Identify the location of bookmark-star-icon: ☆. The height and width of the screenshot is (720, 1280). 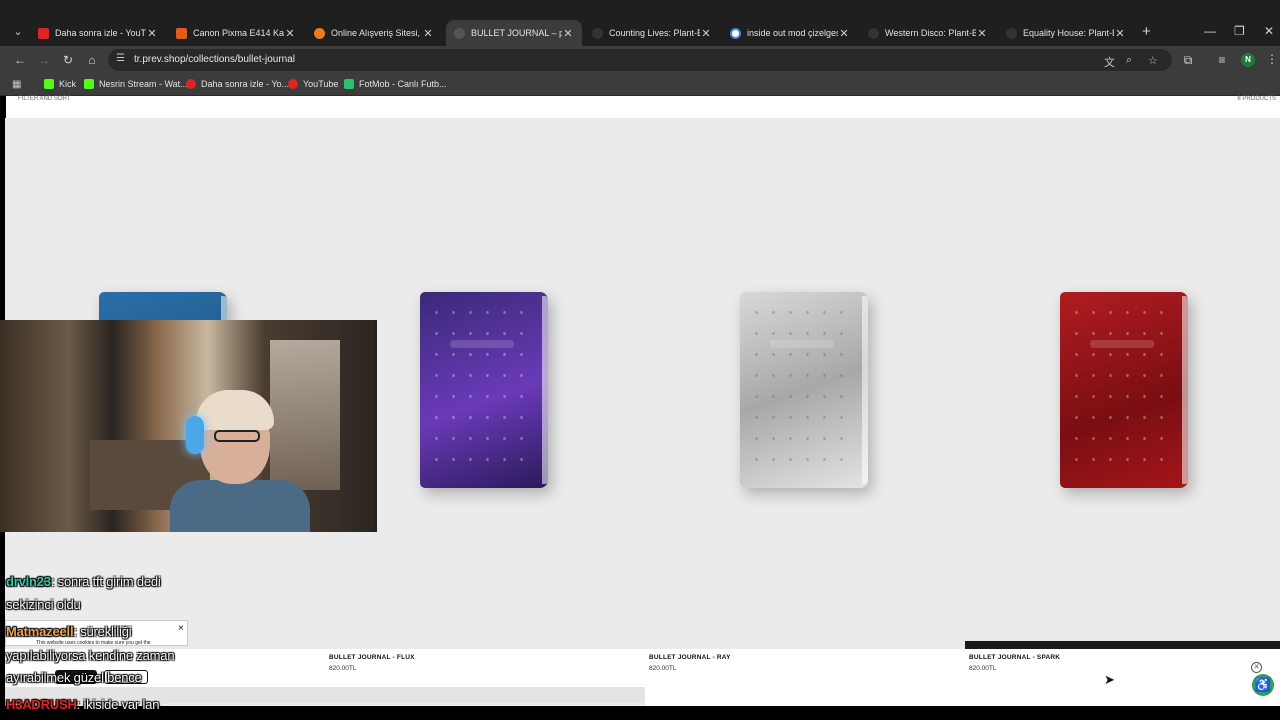
(1153, 60).